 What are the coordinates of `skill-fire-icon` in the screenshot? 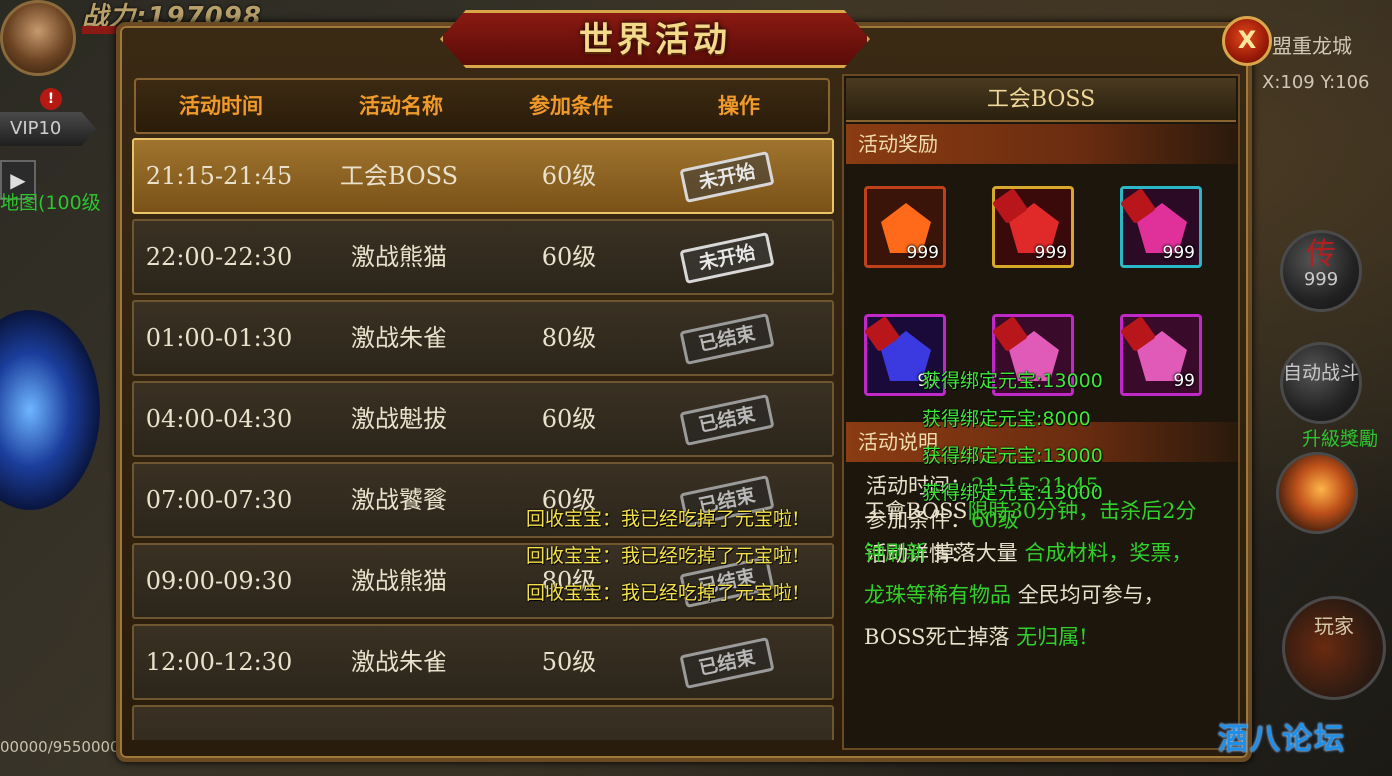 It's located at (1317, 493).